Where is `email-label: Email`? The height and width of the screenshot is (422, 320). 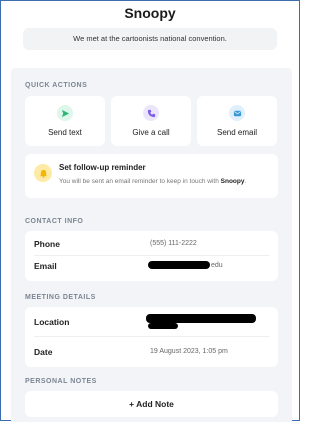
email-label: Email is located at coordinates (45, 266).